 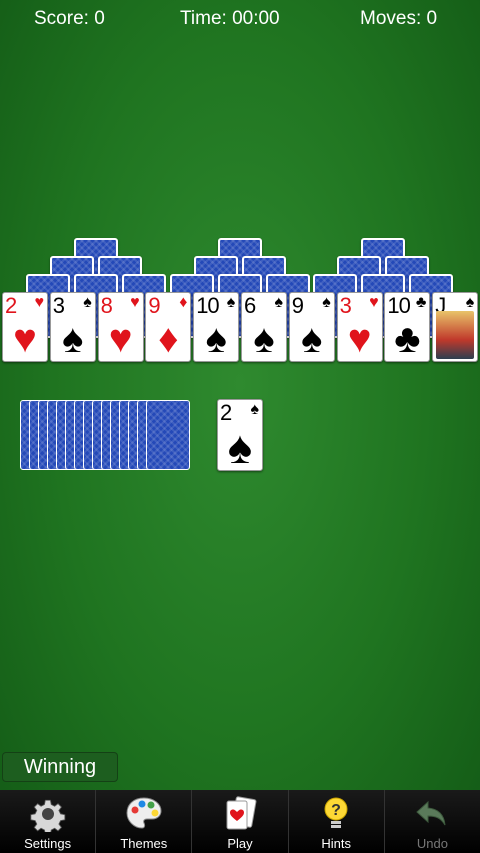 I want to click on hints-button: ? Hints, so click(x=337, y=821).